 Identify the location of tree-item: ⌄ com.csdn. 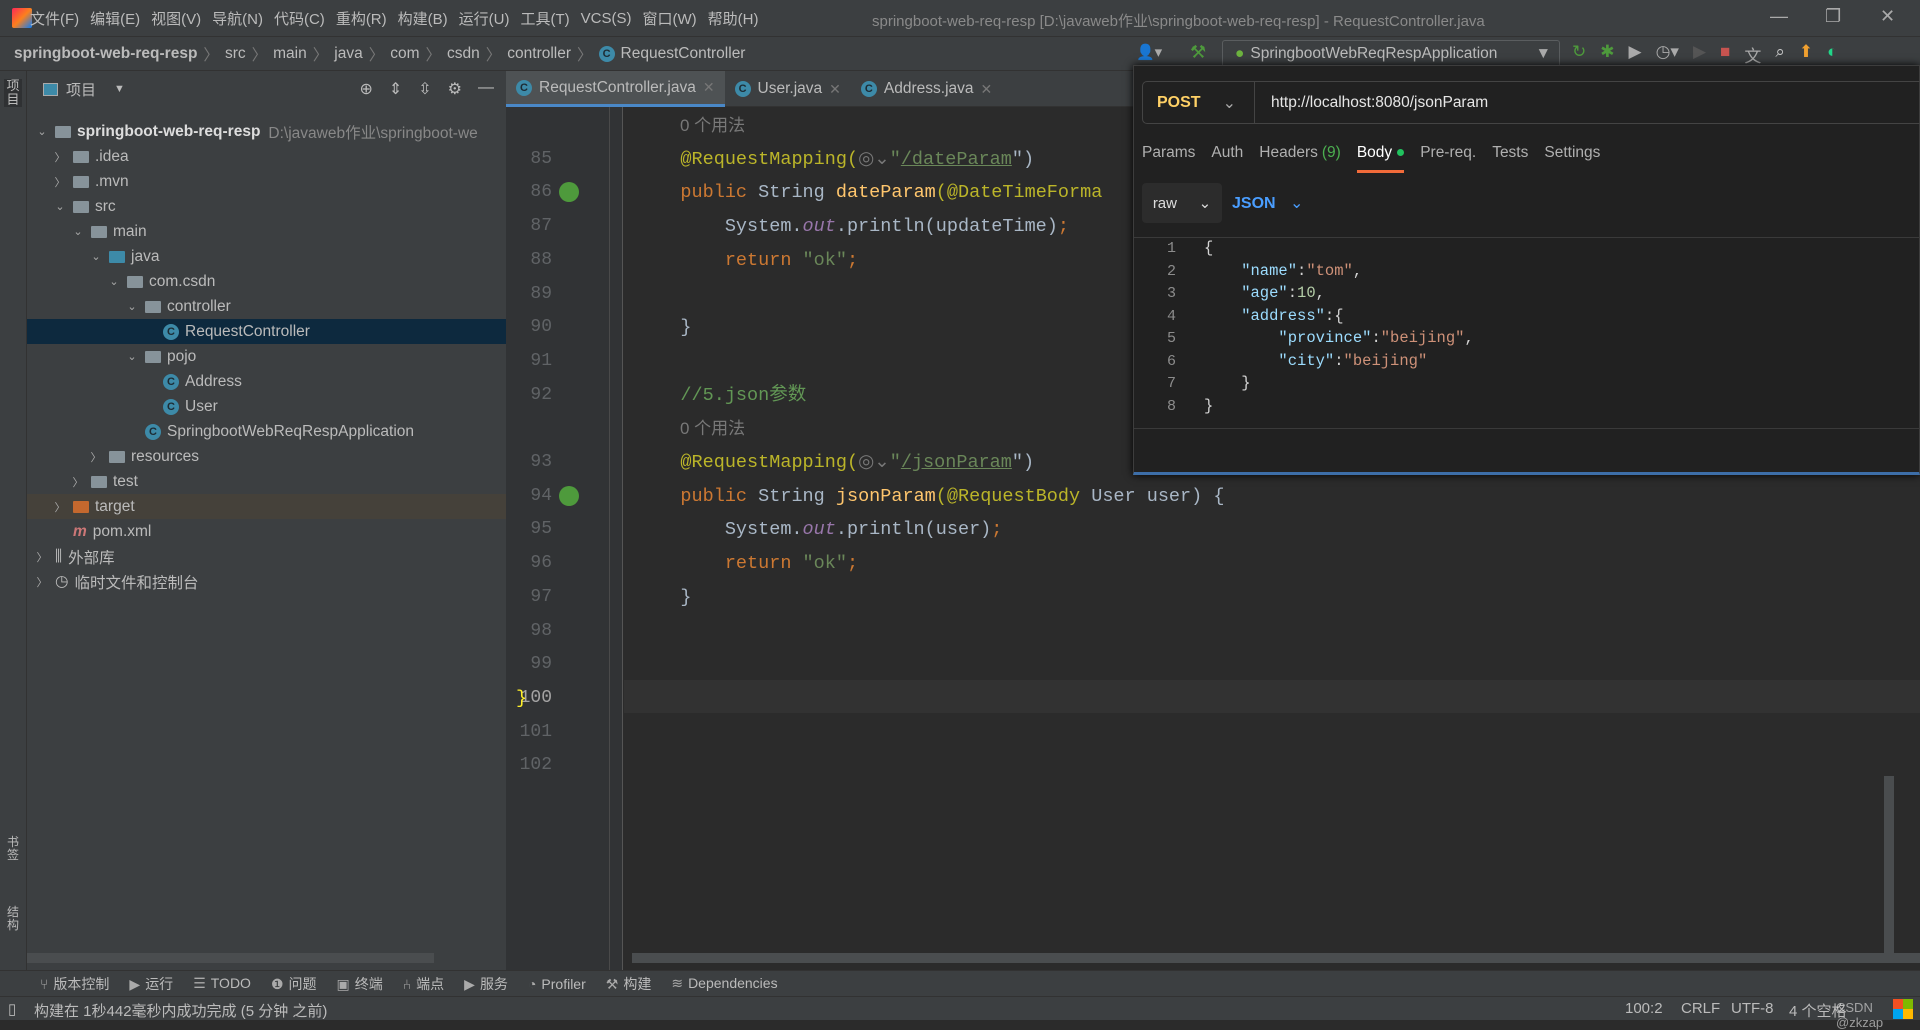
(266, 281).